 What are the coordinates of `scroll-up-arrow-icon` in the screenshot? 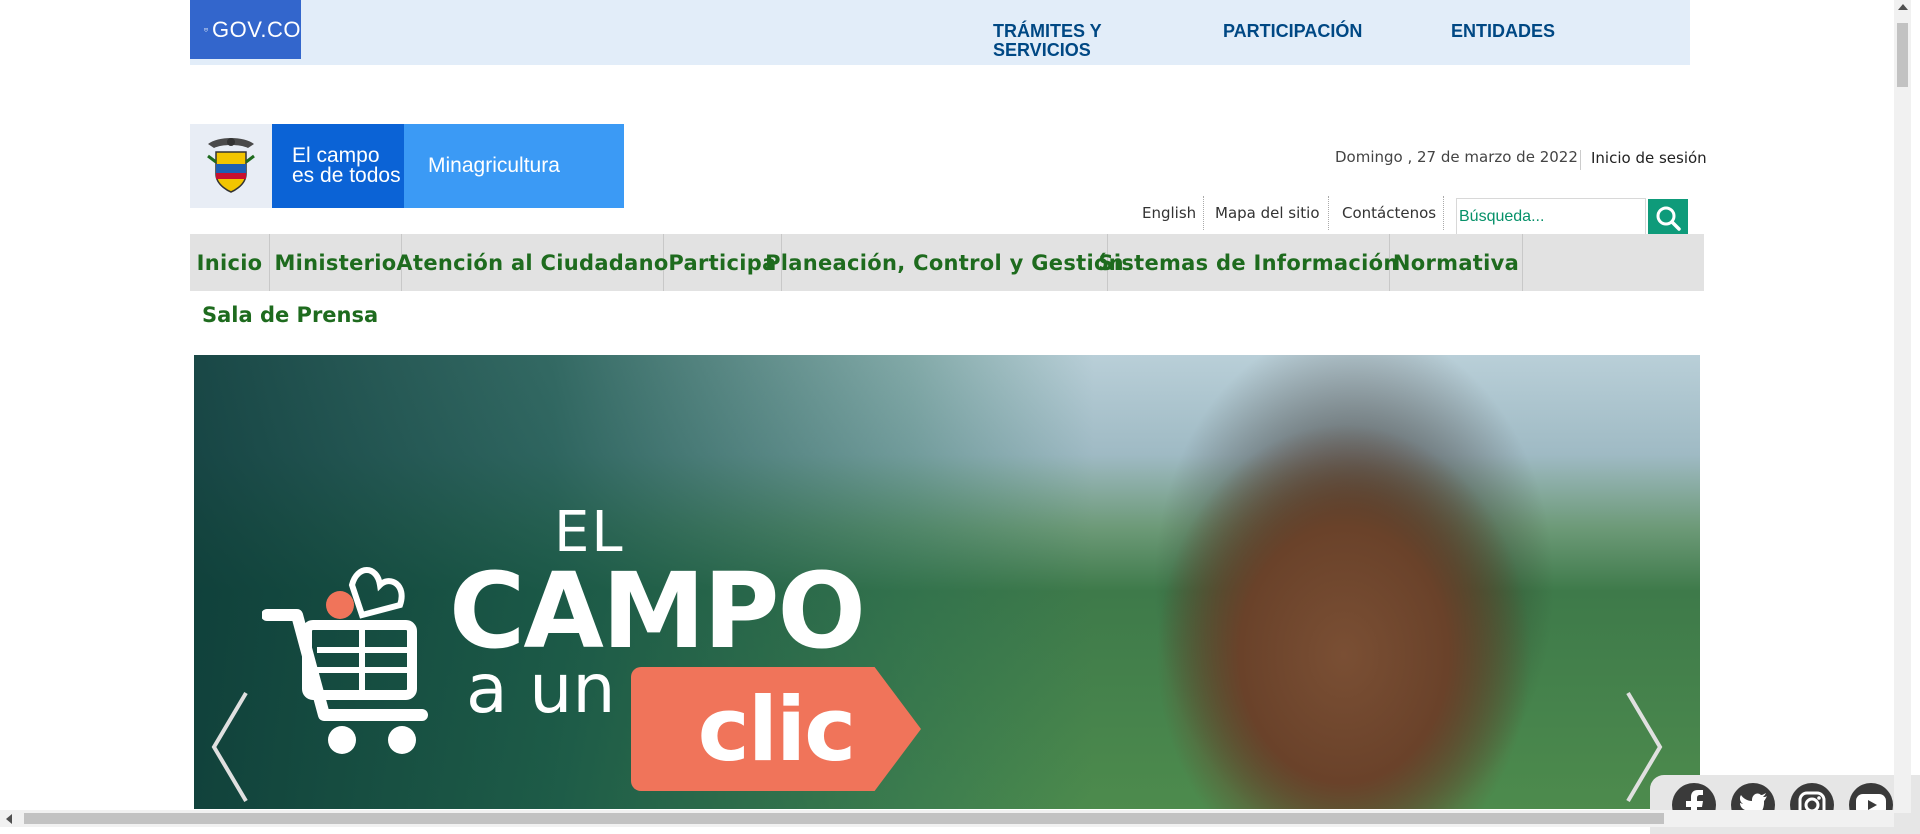 It's located at (1903, 7).